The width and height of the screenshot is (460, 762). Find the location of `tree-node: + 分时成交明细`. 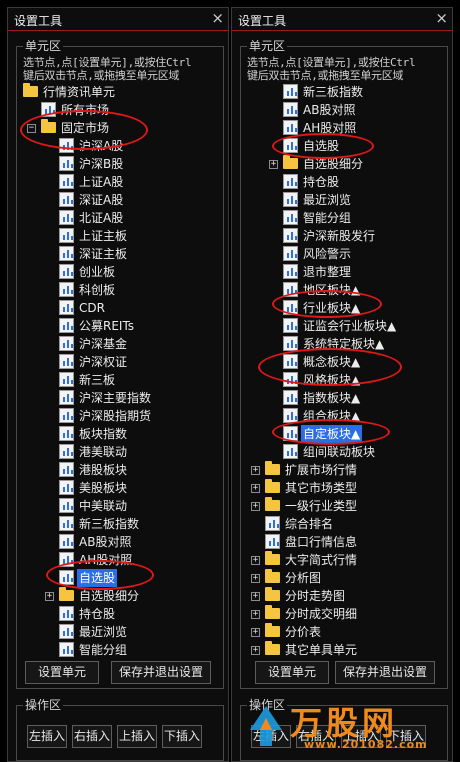

tree-node: + 分时成交明细 is located at coordinates (344, 614).